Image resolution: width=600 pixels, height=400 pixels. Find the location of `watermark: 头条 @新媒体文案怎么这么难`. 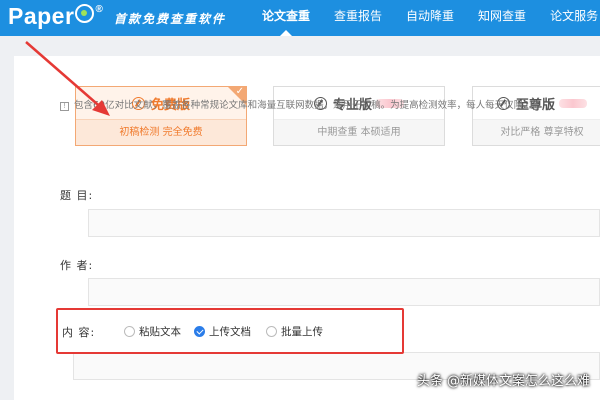

watermark: 头条 @新媒体文案怎么这么难 is located at coordinates (503, 381).